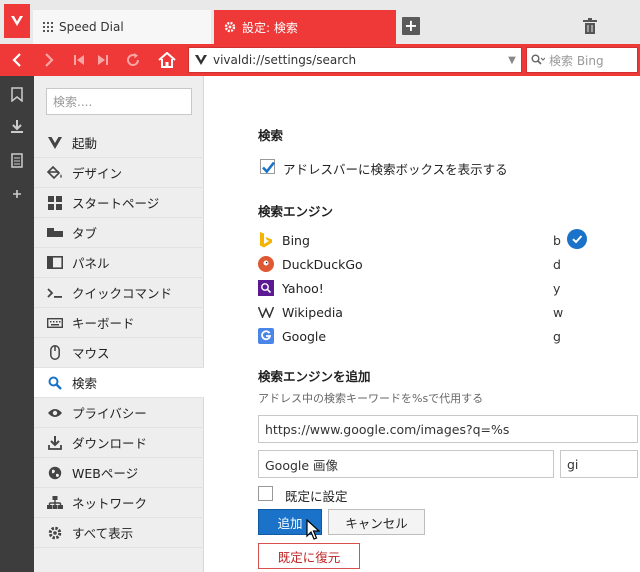 This screenshot has width=640, height=572. What do you see at coordinates (119, 203) in the screenshot?
I see `sidebar-item-start-page: スタートページ` at bounding box center [119, 203].